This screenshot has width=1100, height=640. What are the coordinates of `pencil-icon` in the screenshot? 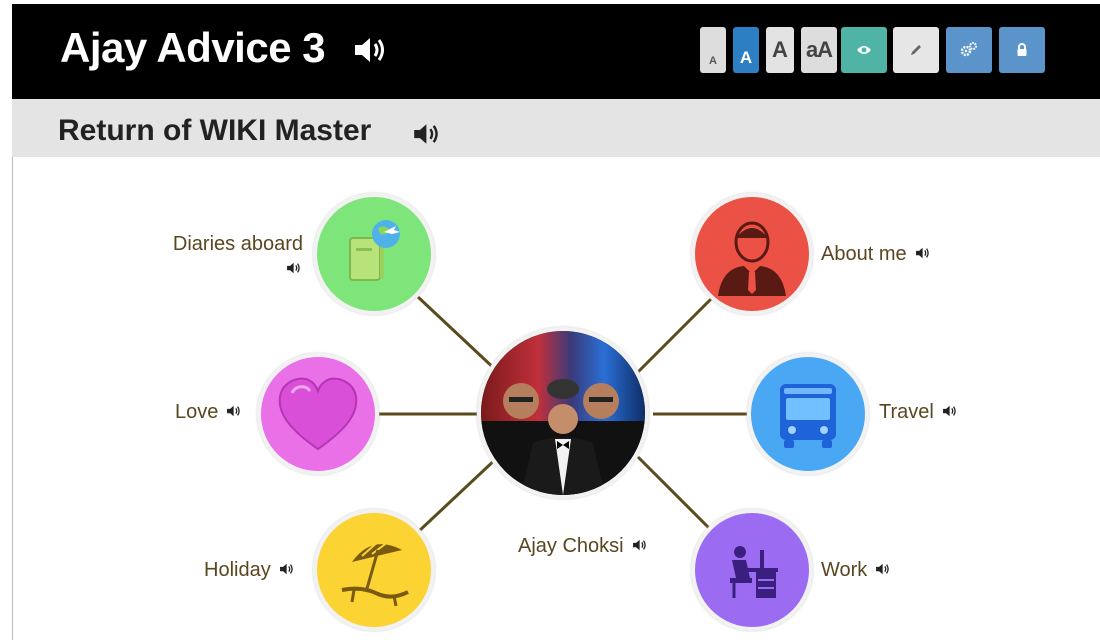 It's located at (916, 50).